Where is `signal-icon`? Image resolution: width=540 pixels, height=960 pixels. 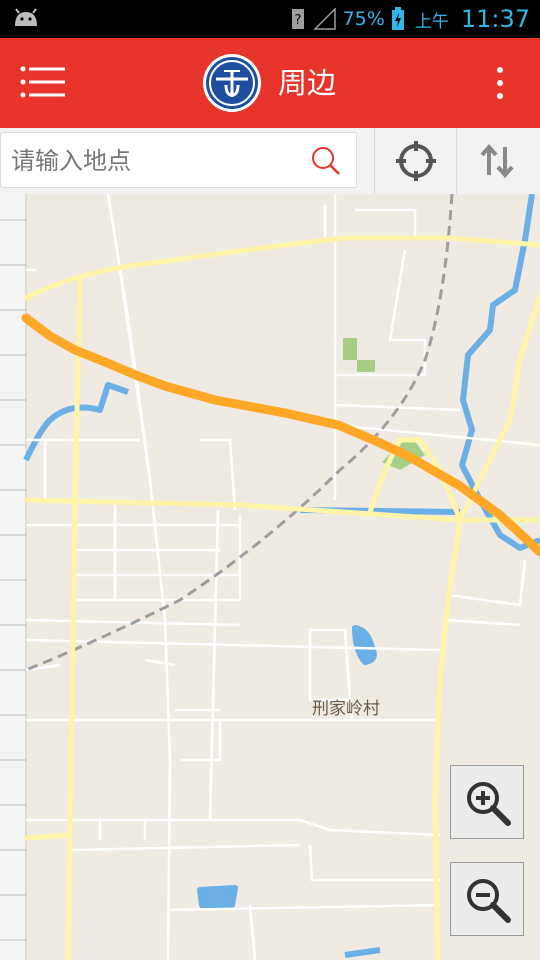 signal-icon is located at coordinates (324, 19).